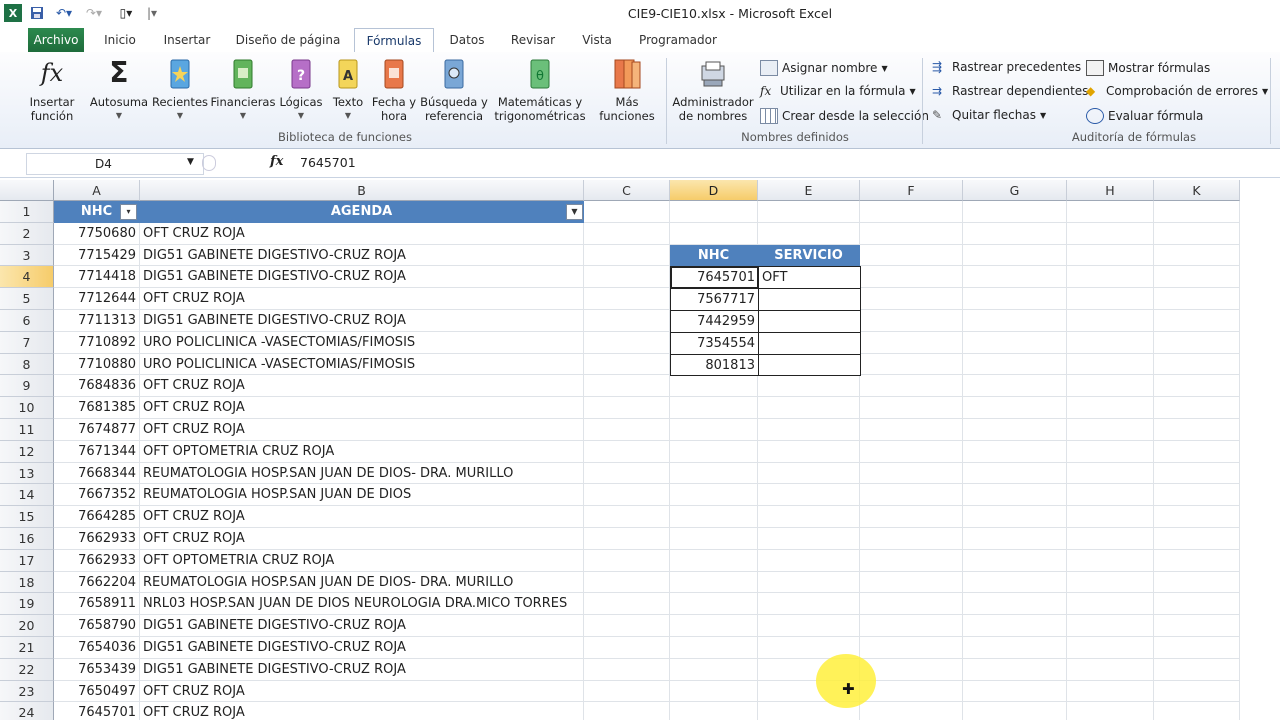  Describe the element at coordinates (362, 190) in the screenshot. I see `column-header-b: B` at that location.